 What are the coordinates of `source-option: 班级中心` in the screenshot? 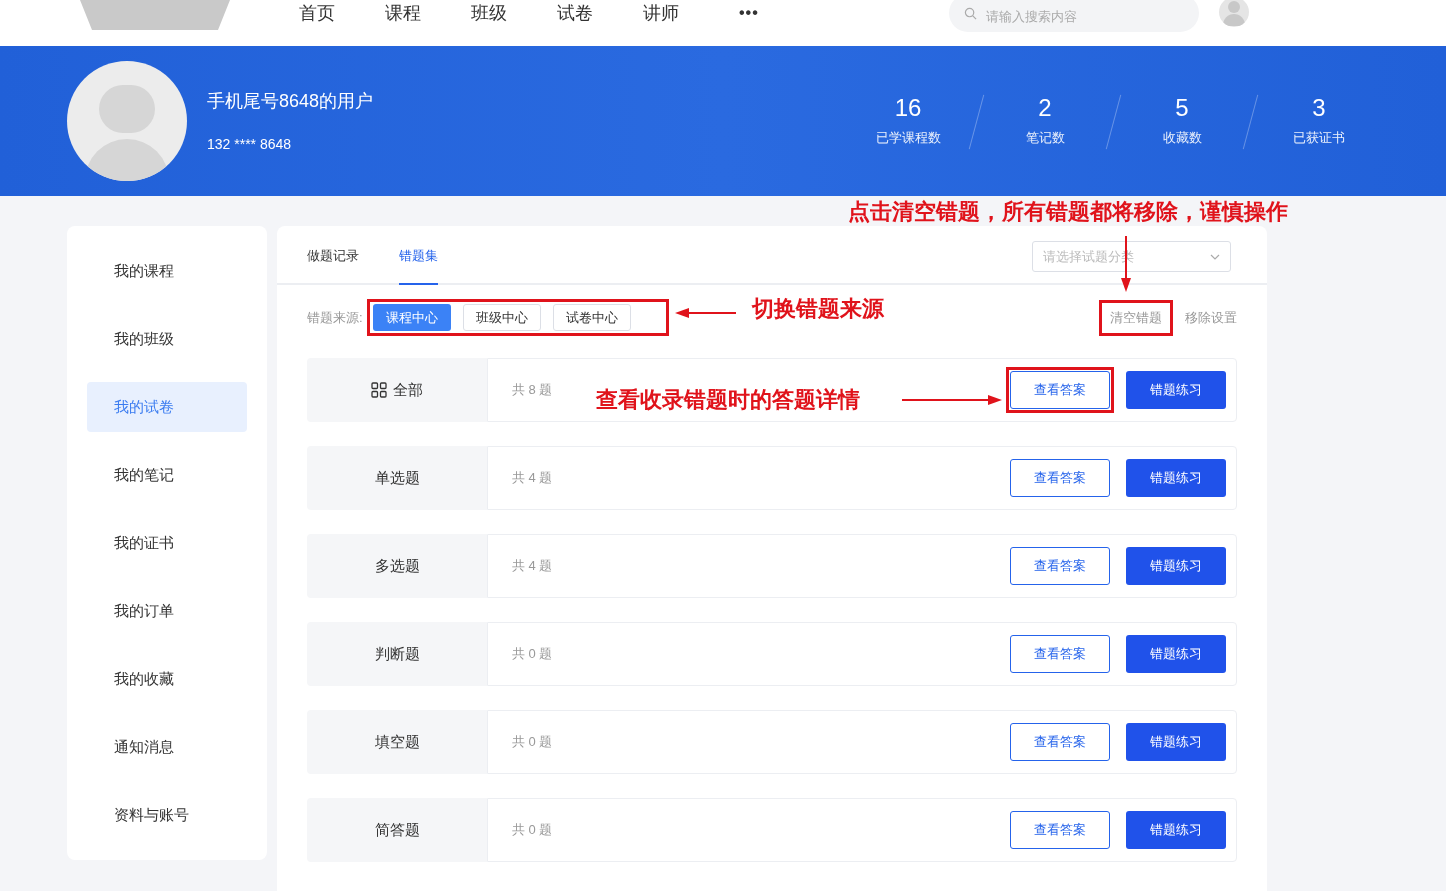 It's located at (501, 317).